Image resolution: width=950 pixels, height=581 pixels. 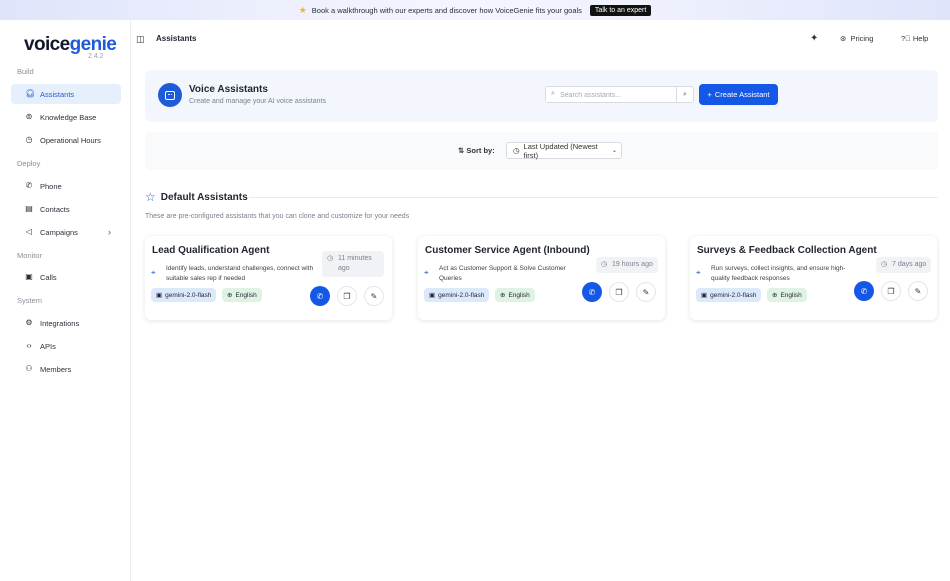 I want to click on assistant-name: Customer Service Agent (Inbound), so click(x=507, y=250).